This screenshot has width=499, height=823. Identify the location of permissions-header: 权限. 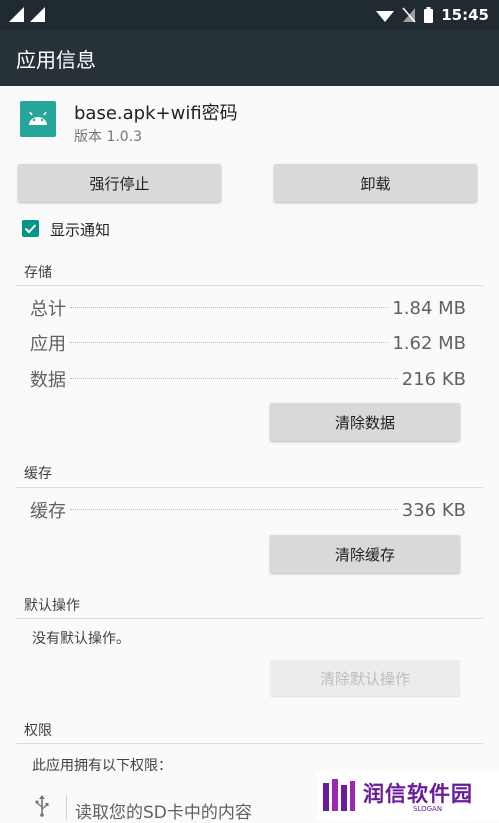
(38, 731).